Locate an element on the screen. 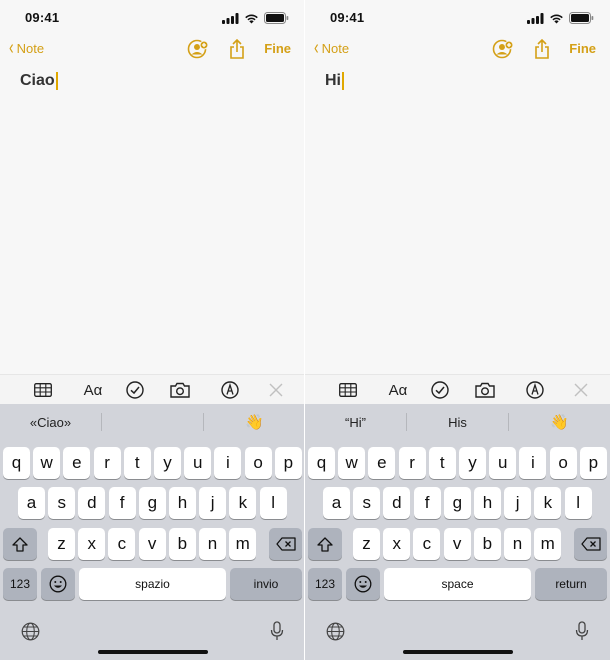 This screenshot has height=660, width=610. suggestion-1: «Ciao» is located at coordinates (50, 422).